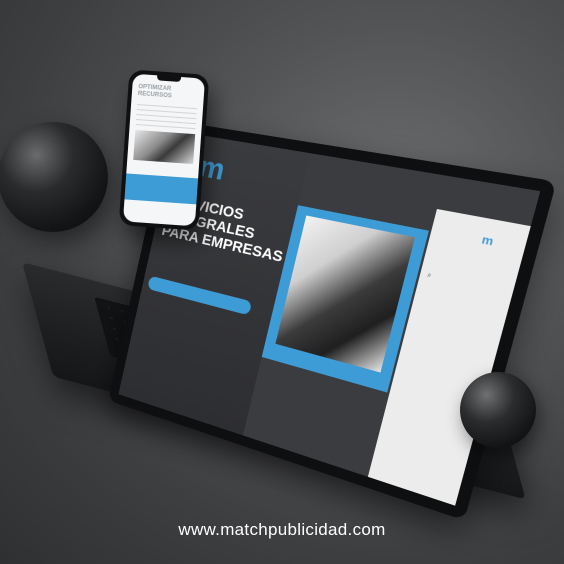  Describe the element at coordinates (161, 188) in the screenshot. I see `phone-blue-banner` at that location.